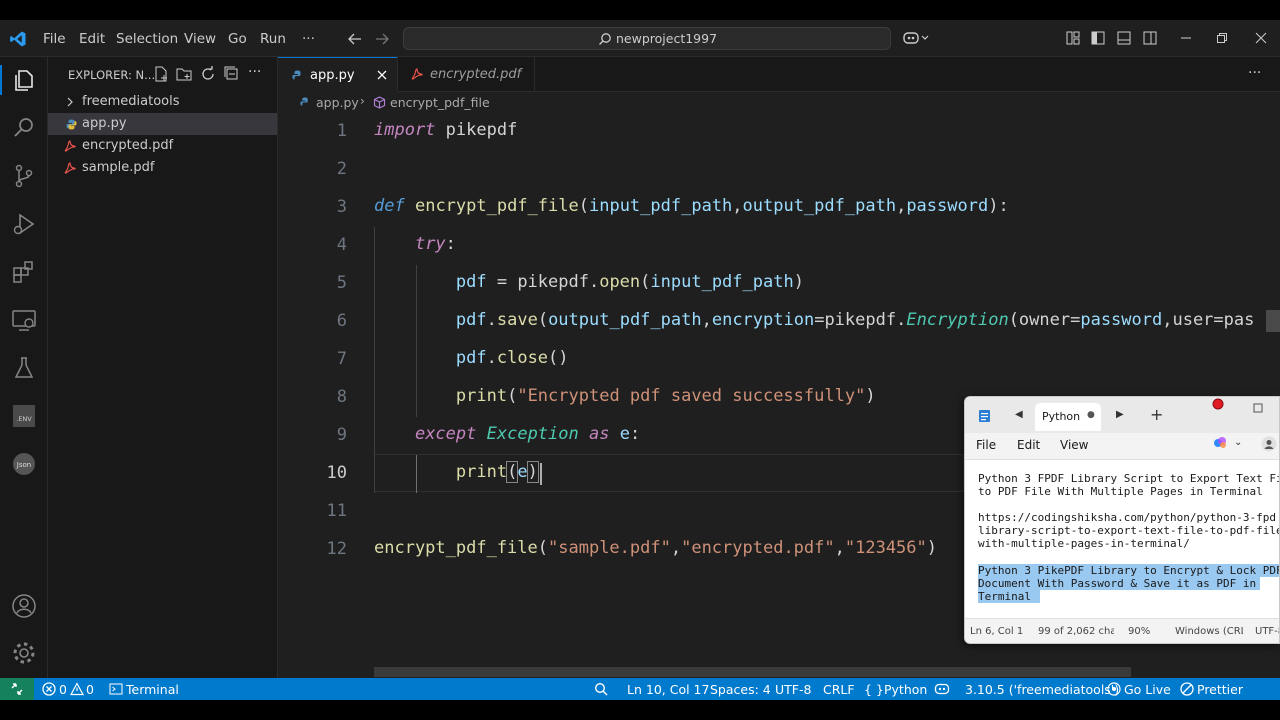  Describe the element at coordinates (24, 320) in the screenshot. I see `remote-explorer-icon` at that location.